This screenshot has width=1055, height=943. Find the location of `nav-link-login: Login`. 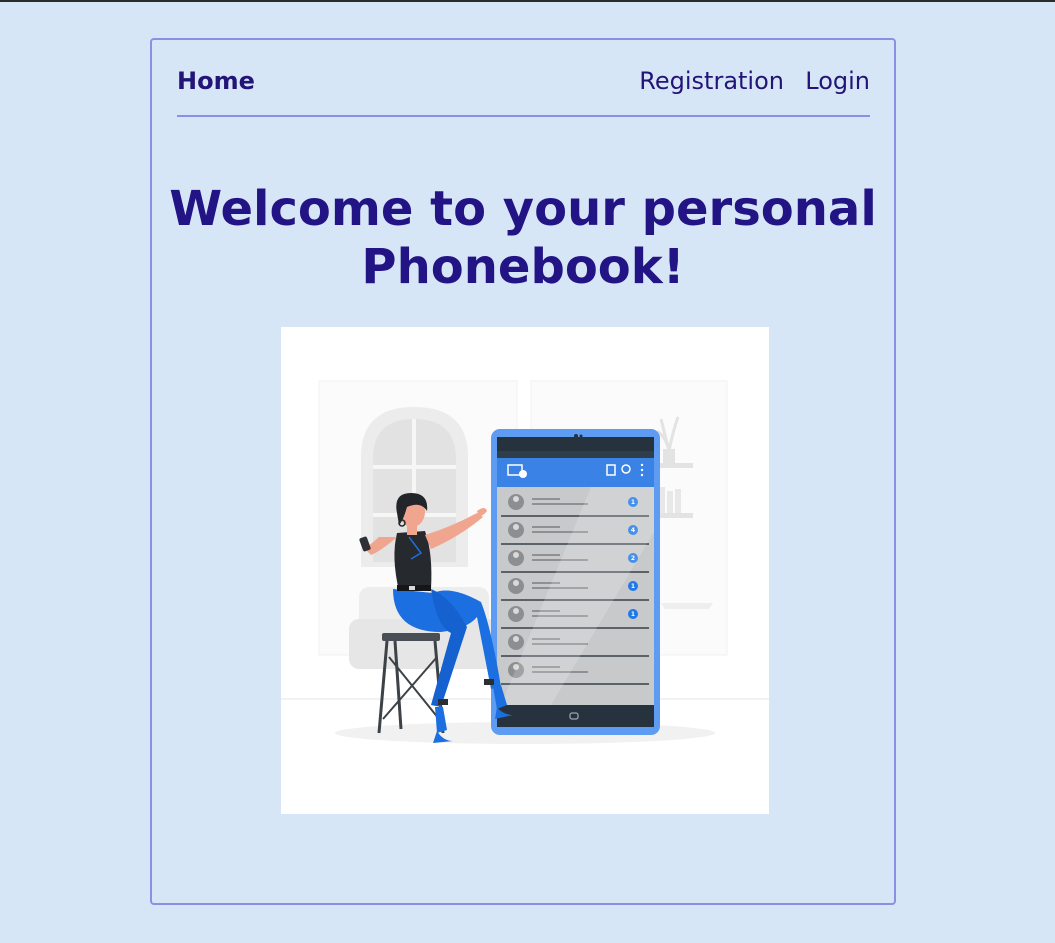

nav-link-login: Login is located at coordinates (837, 81).